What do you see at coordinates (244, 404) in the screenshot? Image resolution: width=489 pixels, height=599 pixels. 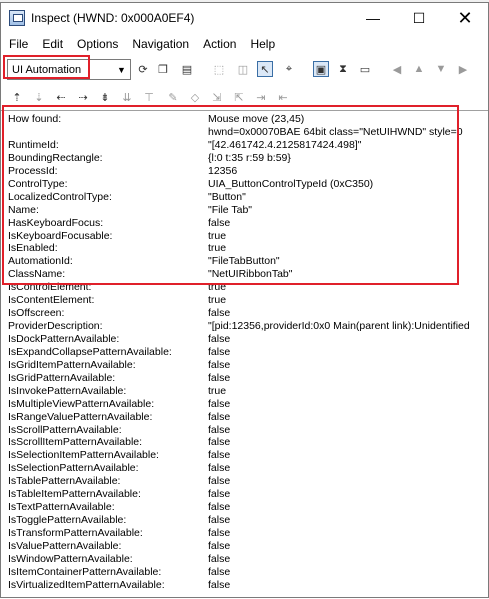 I see `property-row: IsMultipleViewPatternAvailable: false` at bounding box center [244, 404].